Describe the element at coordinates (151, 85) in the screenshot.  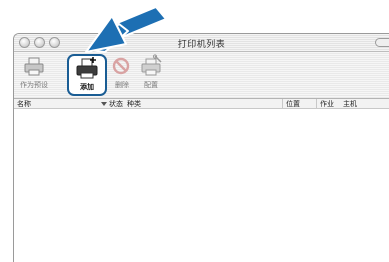
I see `configure-printer-label: 配置` at that location.